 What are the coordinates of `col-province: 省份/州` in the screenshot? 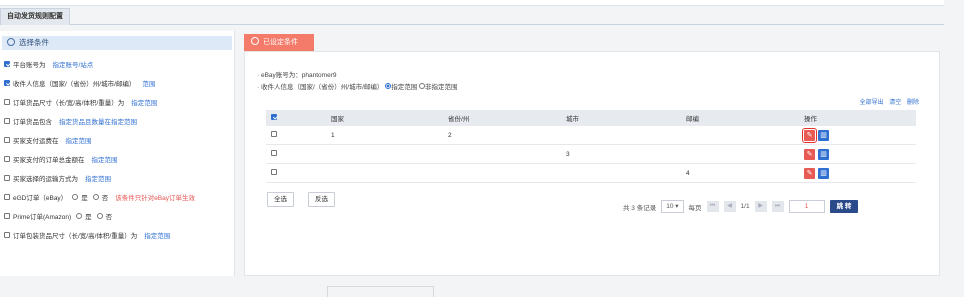 It's located at (507, 118).